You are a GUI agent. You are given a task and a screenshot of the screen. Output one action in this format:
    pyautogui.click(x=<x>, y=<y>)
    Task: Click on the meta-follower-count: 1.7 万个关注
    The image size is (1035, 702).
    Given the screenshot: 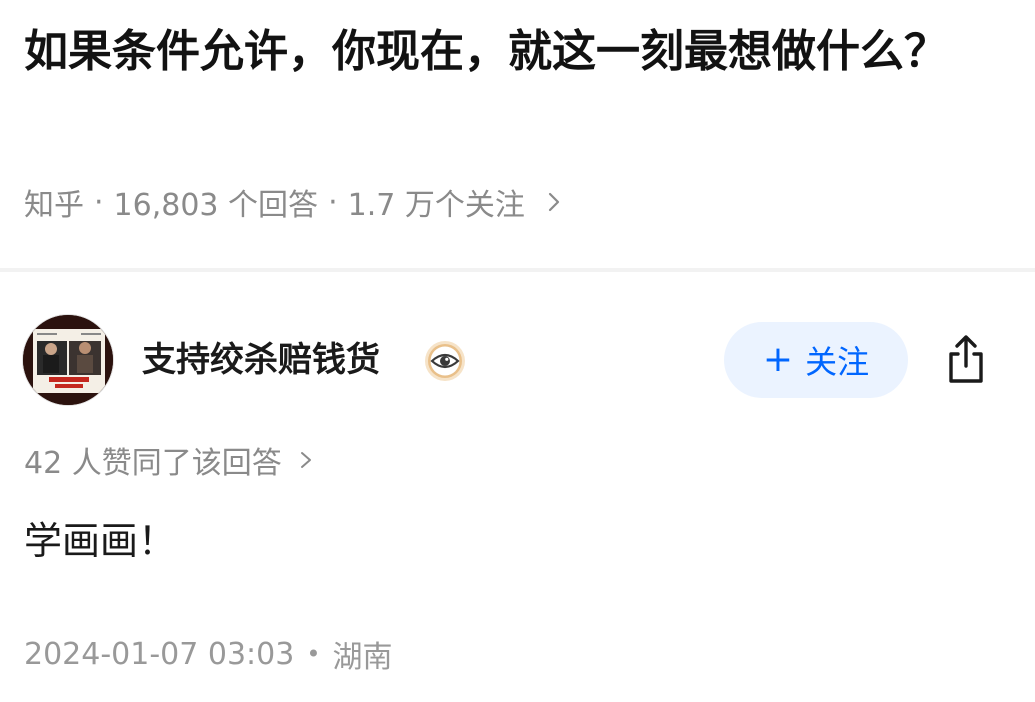 What is the action you would take?
    pyautogui.click(x=436, y=205)
    